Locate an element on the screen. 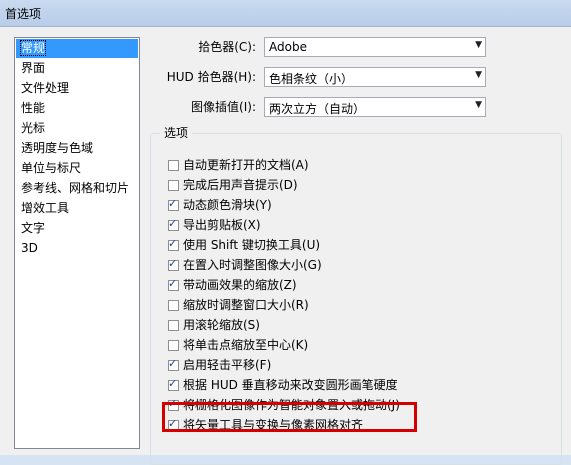  title-bar: 首选项 is located at coordinates (285, 13).